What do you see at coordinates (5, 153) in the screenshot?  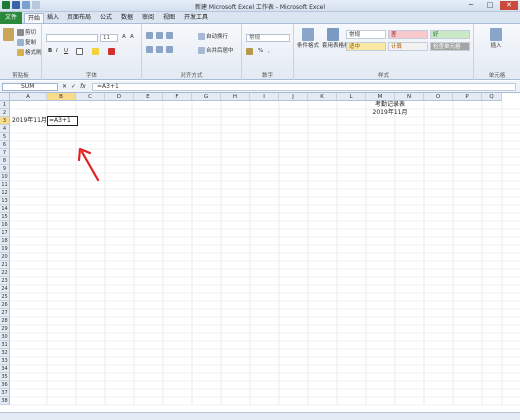 I see `row-header-7: 7` at bounding box center [5, 153].